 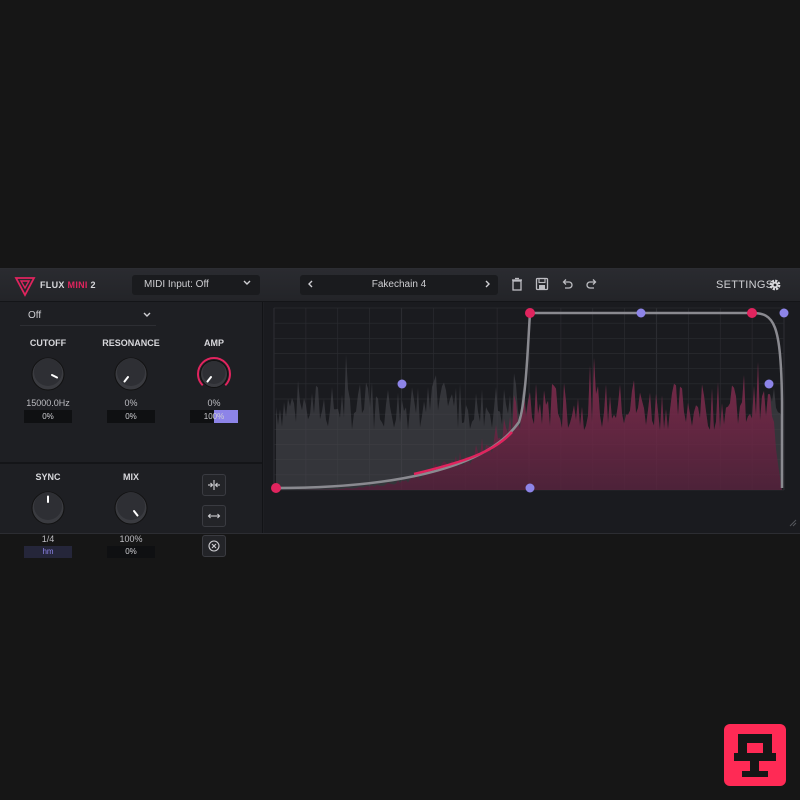 I want to click on mix-value: 100%, so click(x=131, y=539).